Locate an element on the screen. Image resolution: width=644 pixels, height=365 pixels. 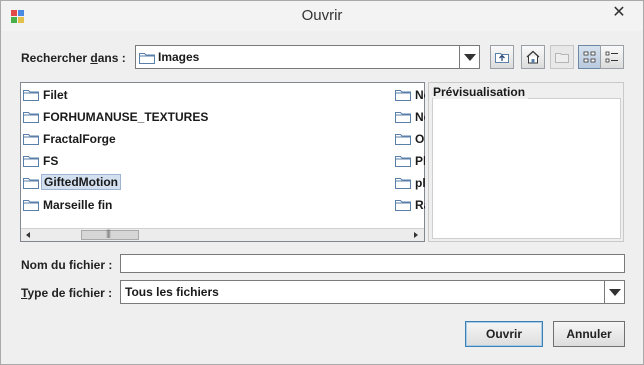
list-view-button is located at coordinates (590, 57).